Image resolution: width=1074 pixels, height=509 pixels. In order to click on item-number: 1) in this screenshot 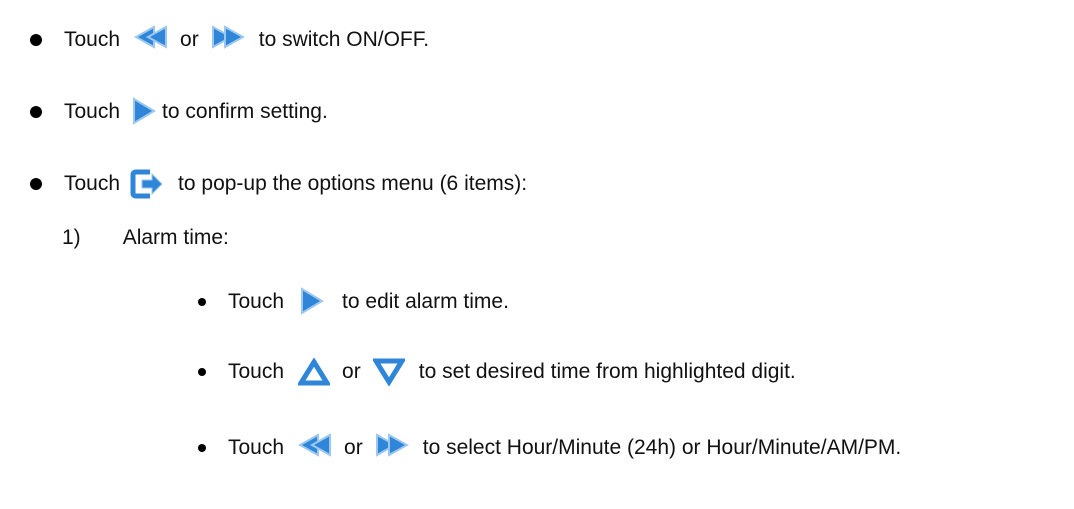, I will do `click(71, 237)`.